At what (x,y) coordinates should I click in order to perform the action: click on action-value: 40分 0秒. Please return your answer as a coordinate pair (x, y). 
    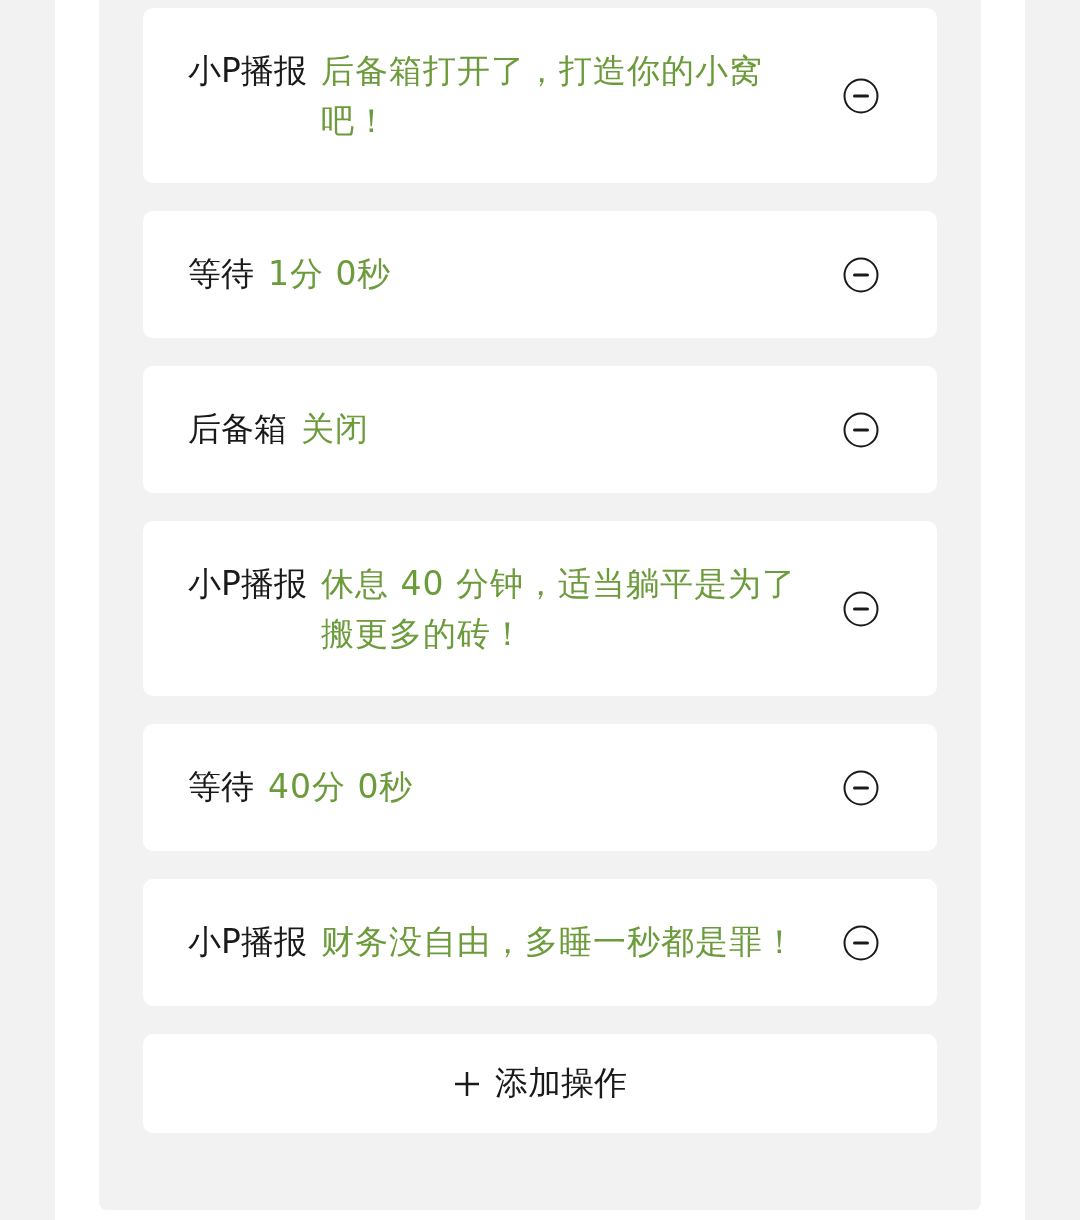
    Looking at the image, I should click on (518, 787).